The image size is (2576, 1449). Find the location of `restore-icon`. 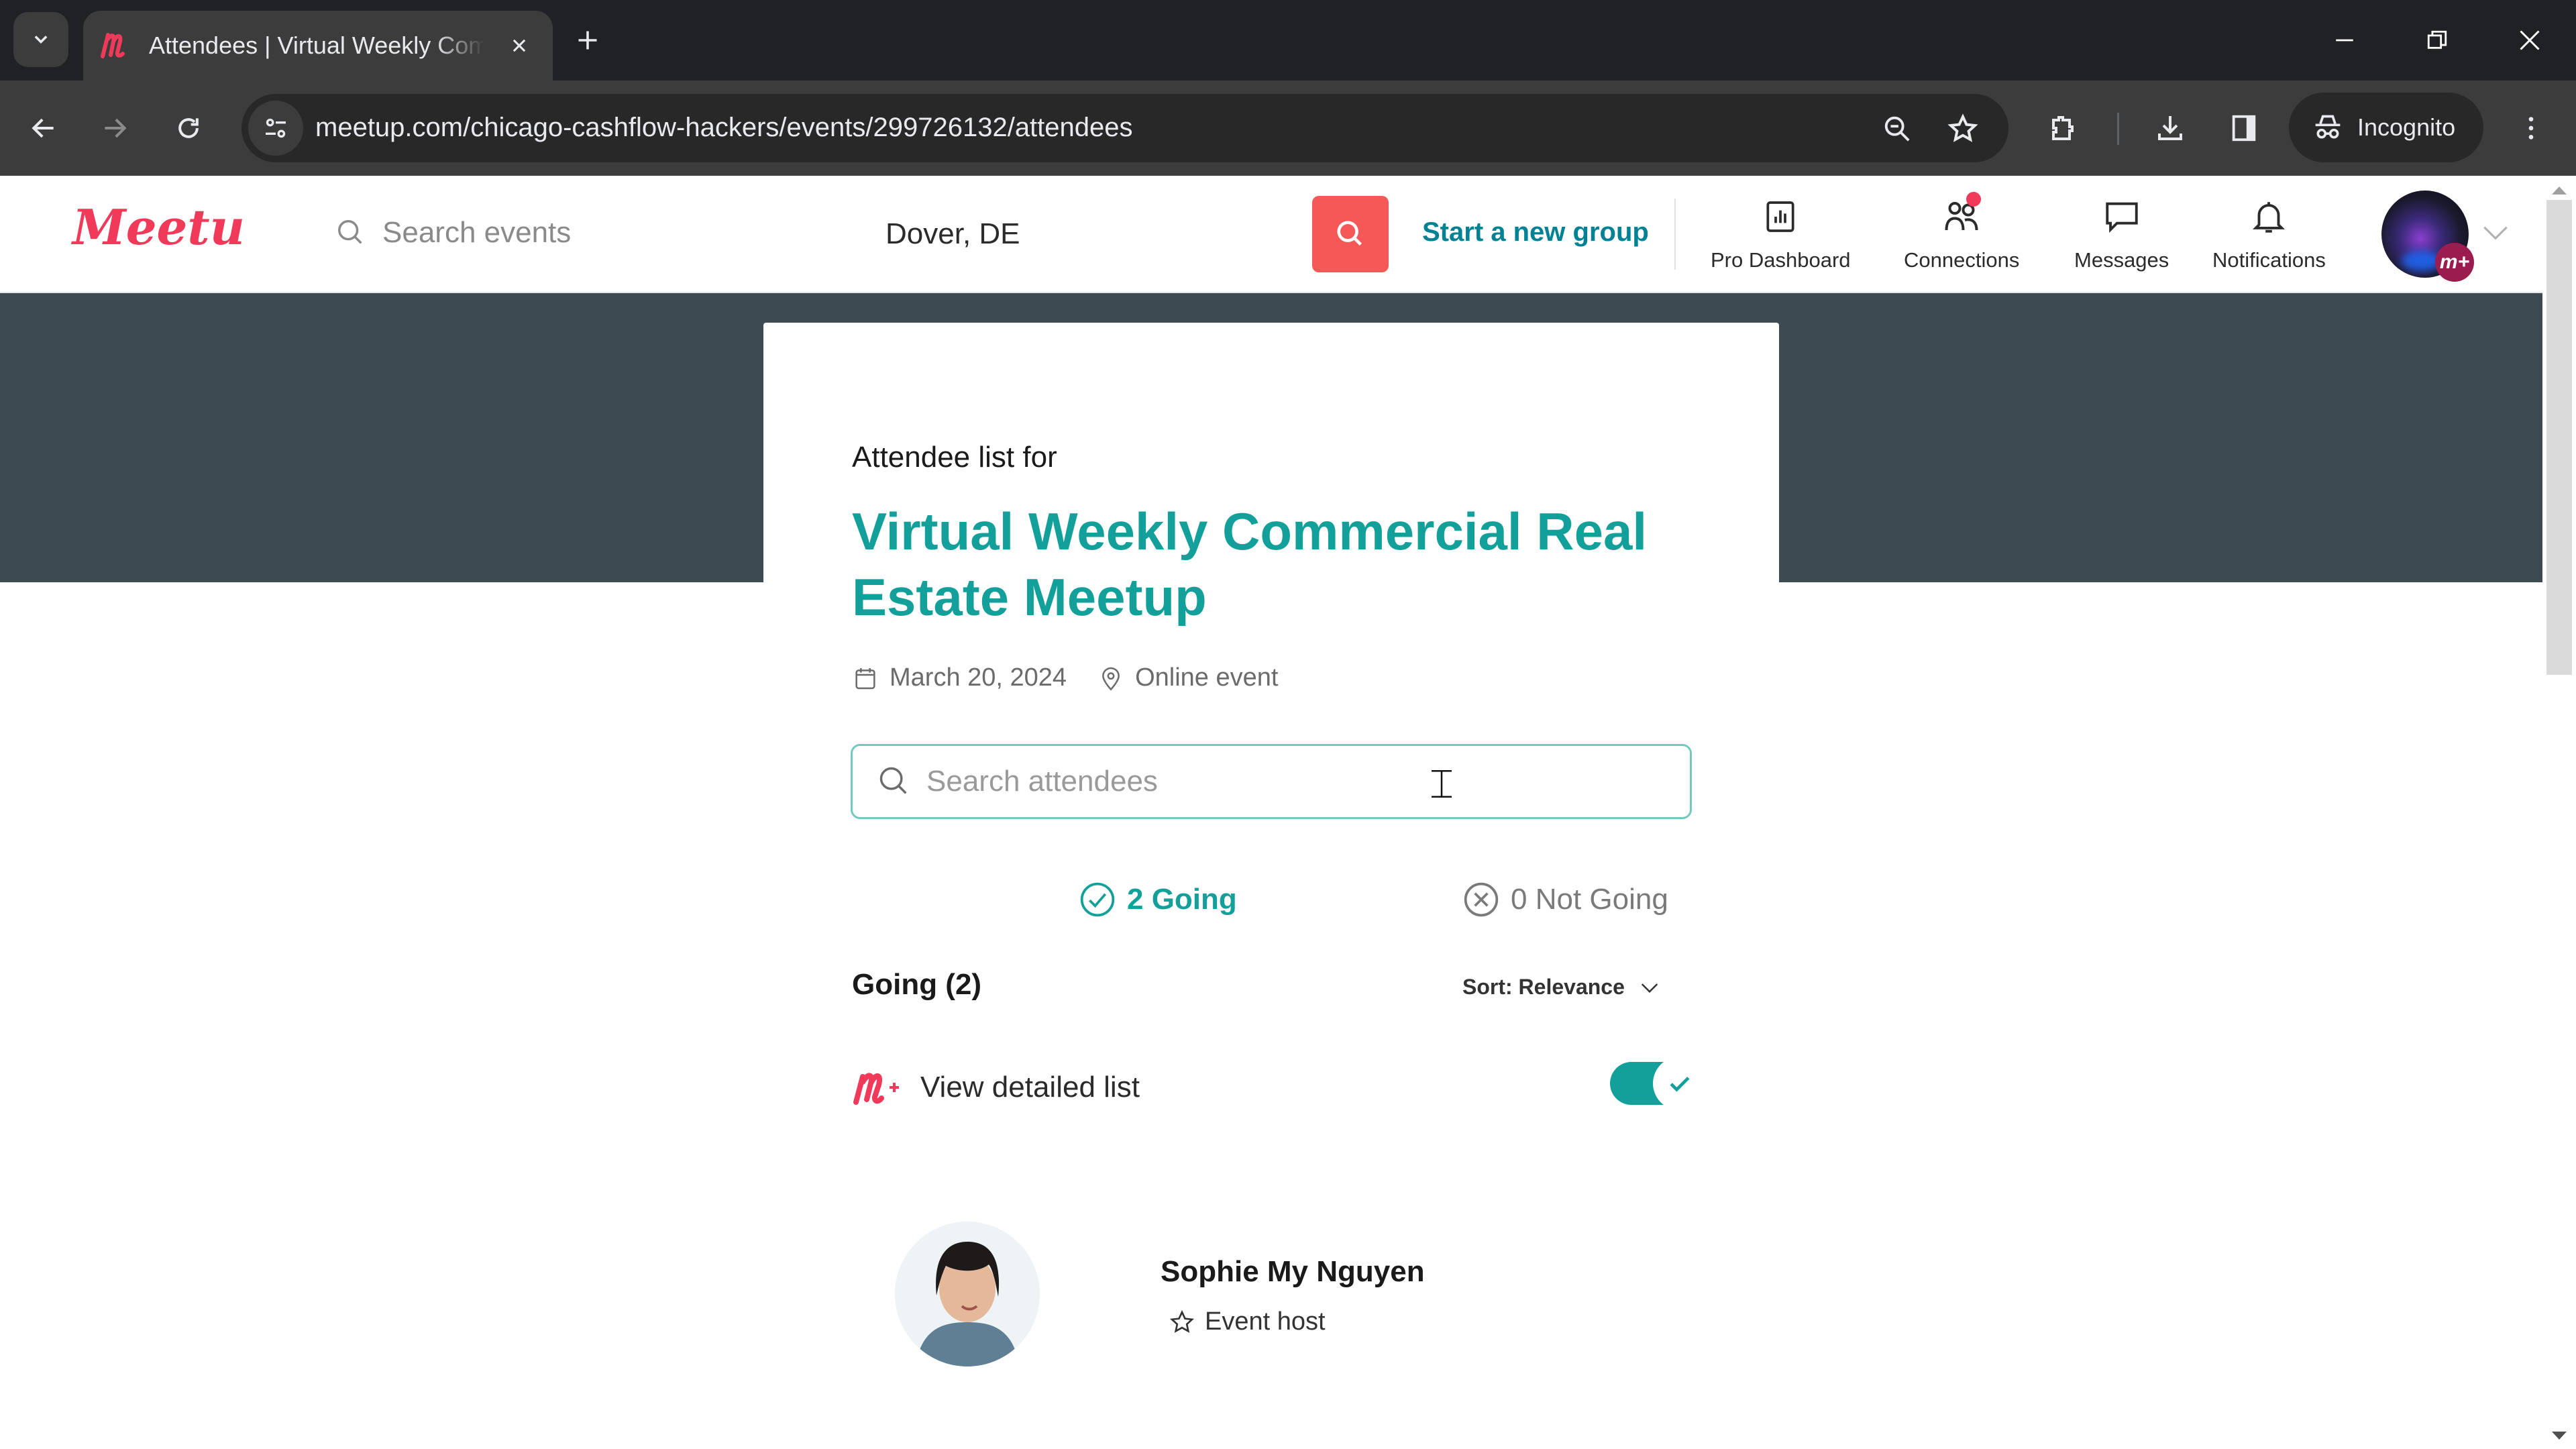

restore-icon is located at coordinates (2437, 39).